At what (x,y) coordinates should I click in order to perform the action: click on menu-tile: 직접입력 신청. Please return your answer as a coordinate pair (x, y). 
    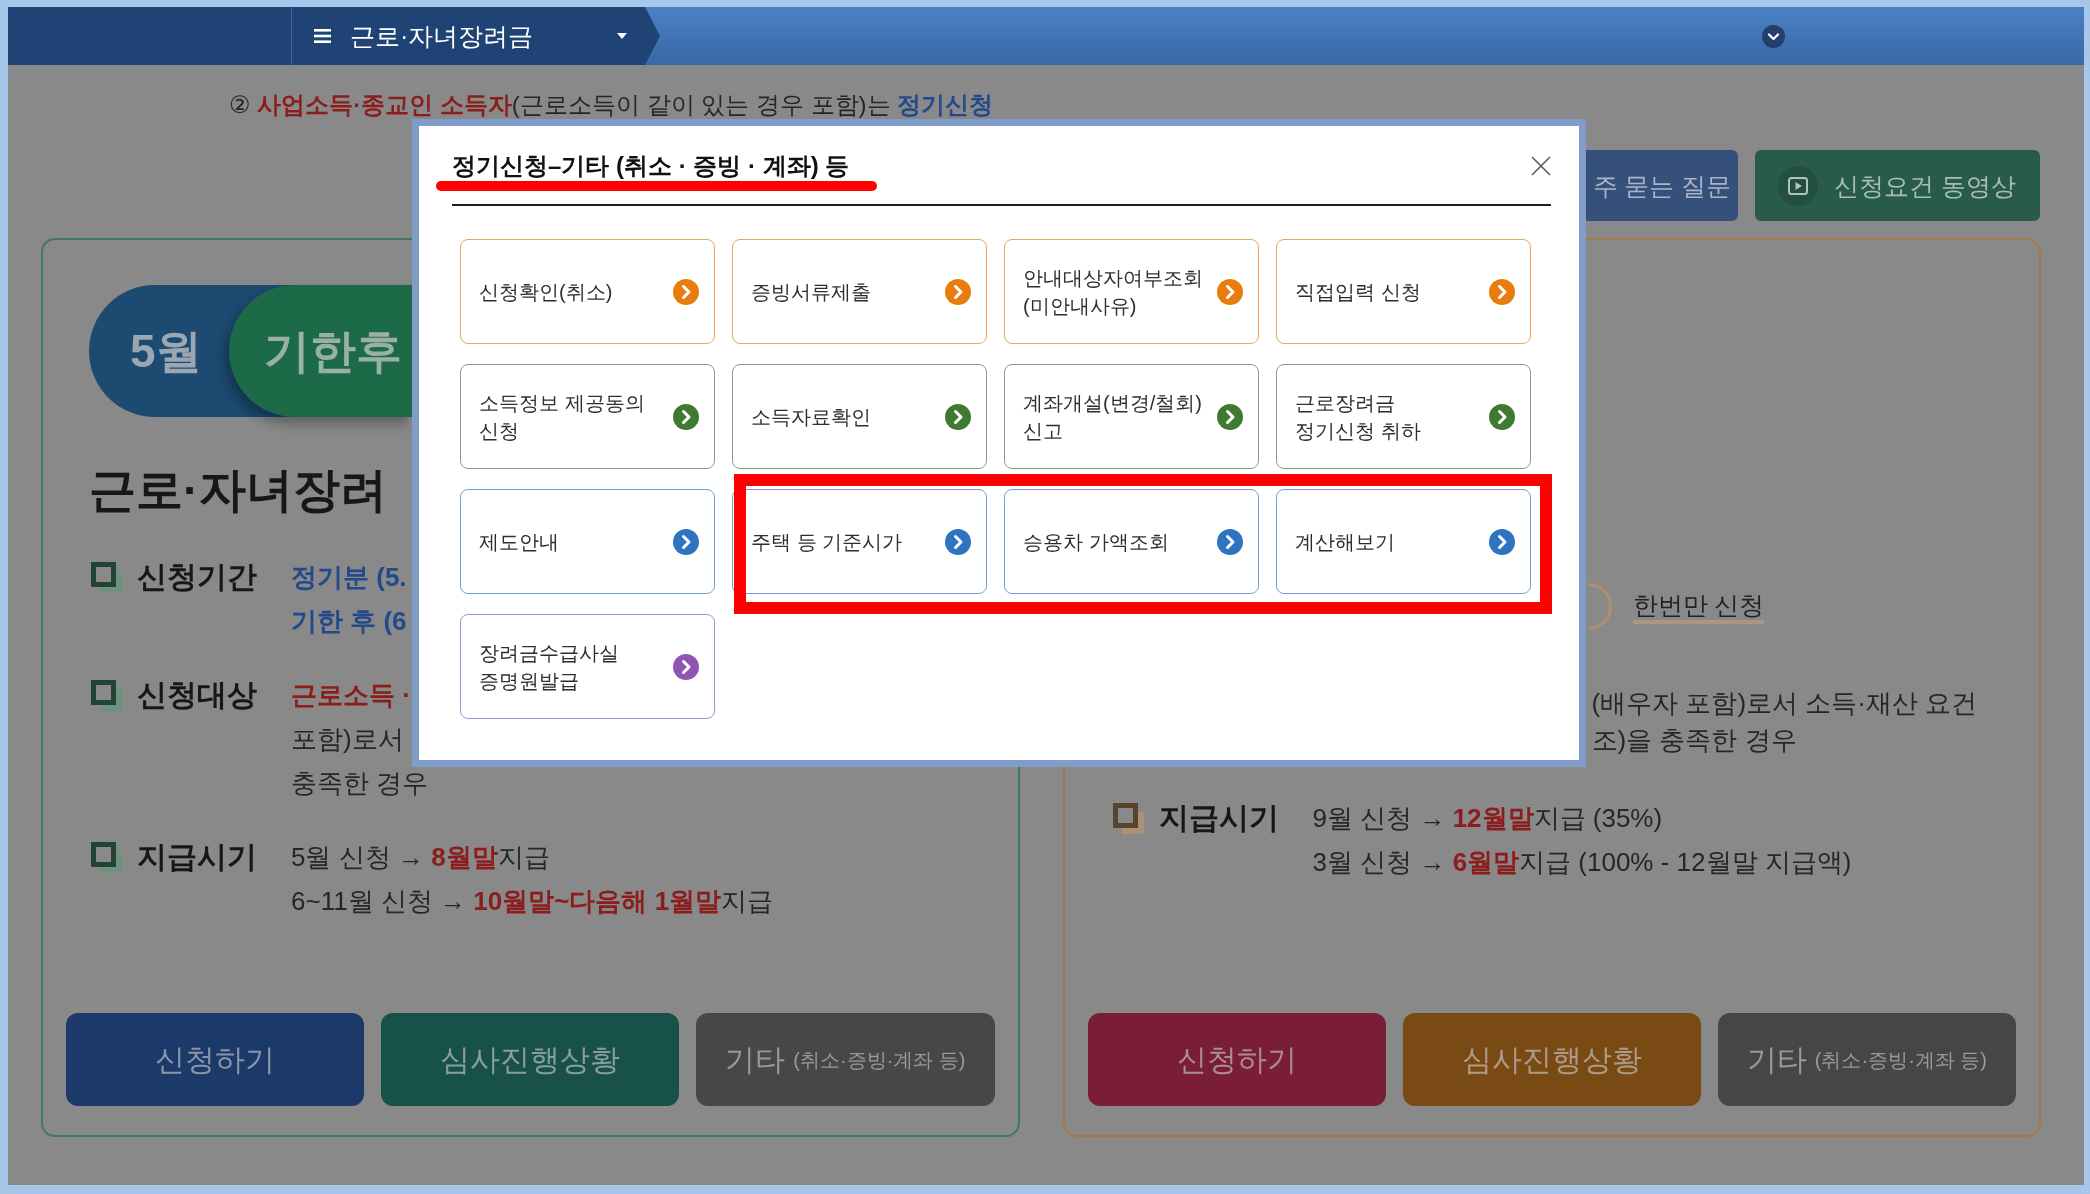
    Looking at the image, I should click on (1403, 291).